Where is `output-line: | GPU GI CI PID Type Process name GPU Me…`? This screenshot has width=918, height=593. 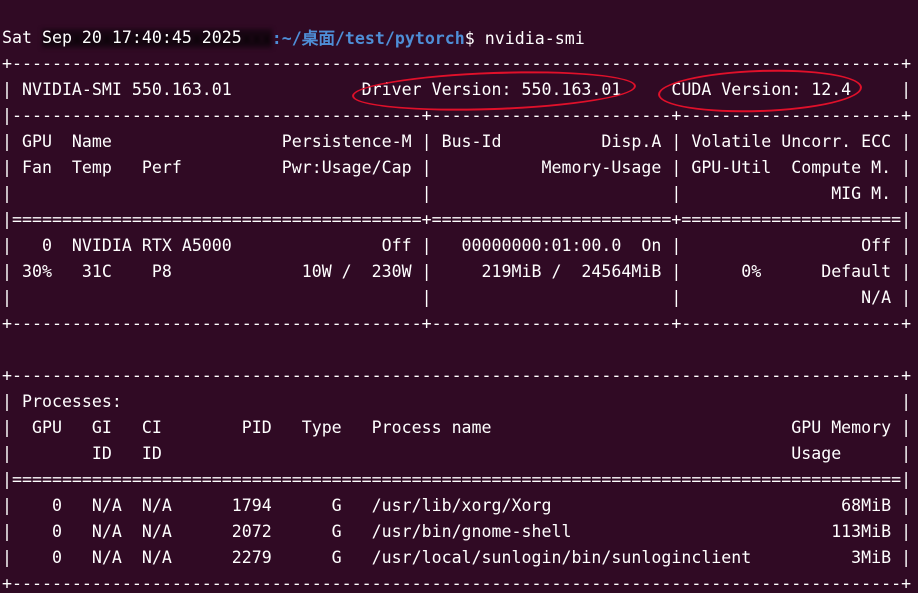
output-line: | GPU GI CI PID Type Process name GPU Me… is located at coordinates (457, 427).